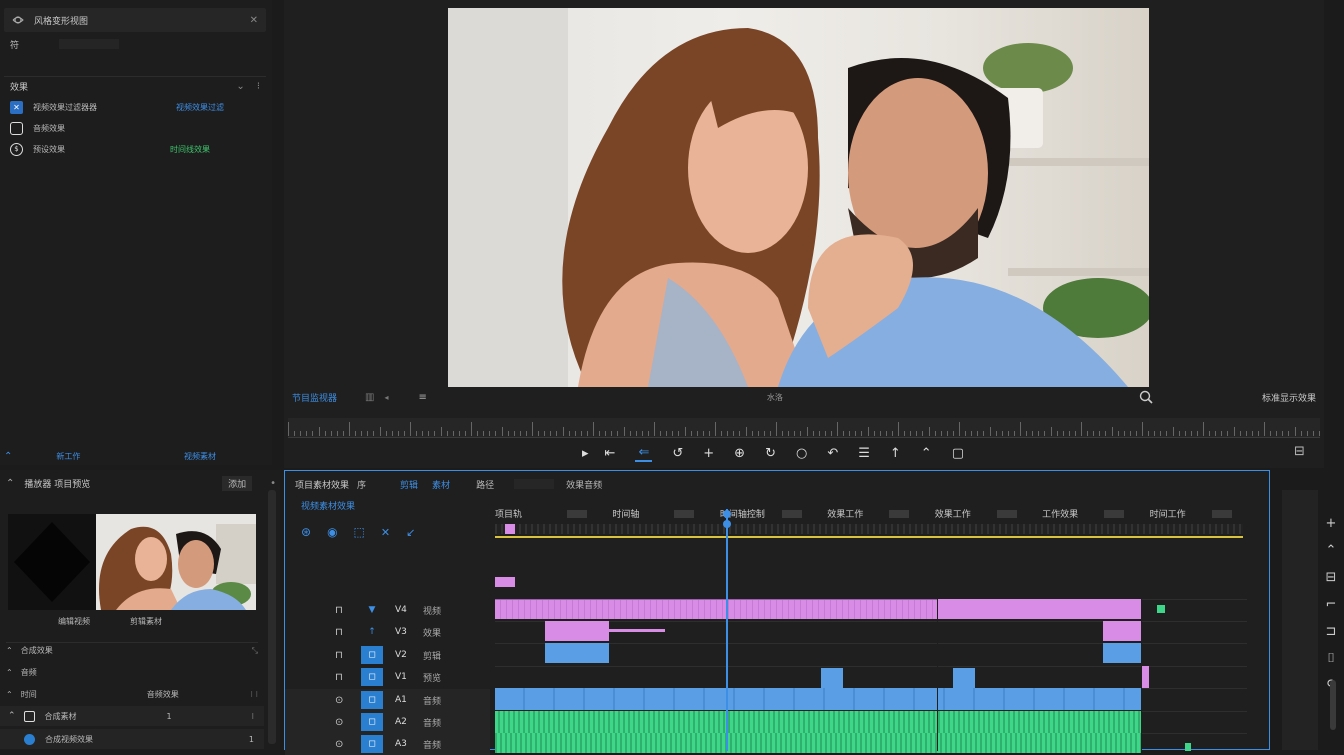 The width and height of the screenshot is (1344, 755). What do you see at coordinates (1331, 658) in the screenshot?
I see `slip-icon: ⌷` at bounding box center [1331, 658].